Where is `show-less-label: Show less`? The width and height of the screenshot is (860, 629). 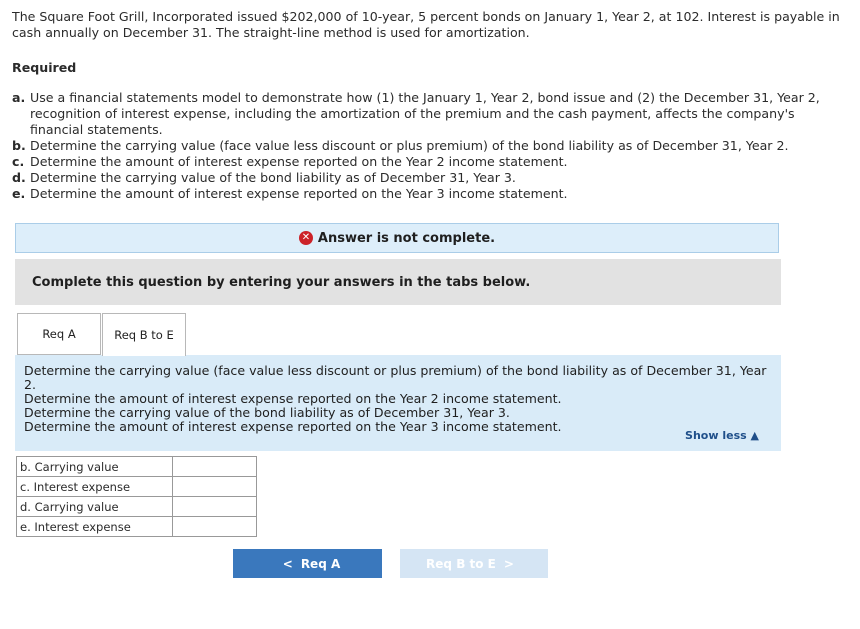
show-less-label: Show less is located at coordinates (716, 435).